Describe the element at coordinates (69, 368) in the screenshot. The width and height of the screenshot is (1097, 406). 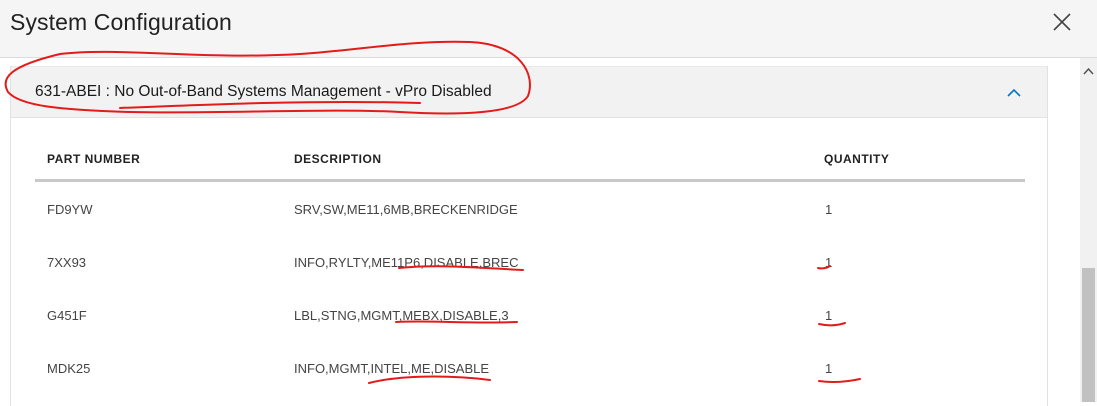
I see `part-number-cell: MDK25` at that location.